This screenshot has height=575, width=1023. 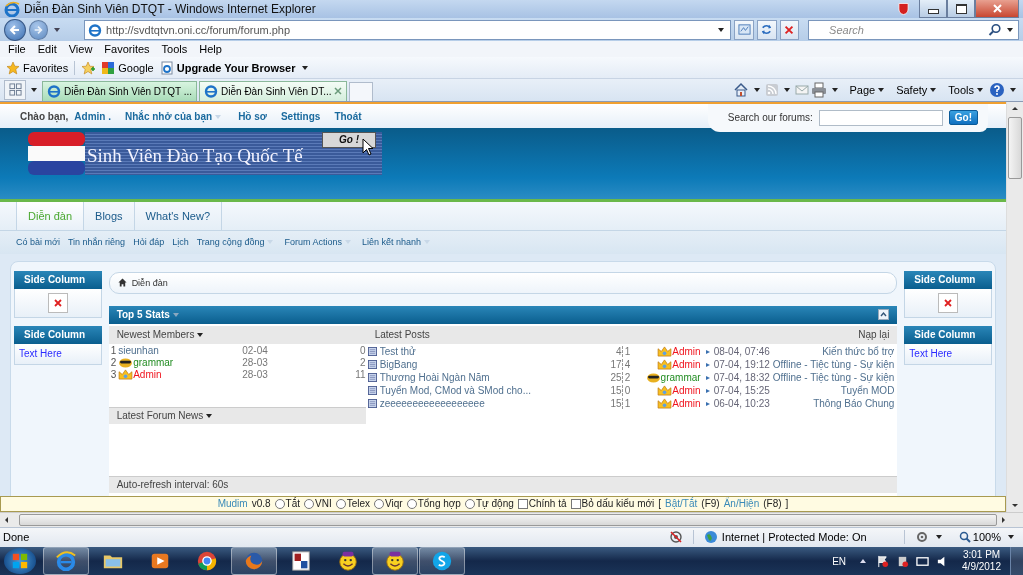 What do you see at coordinates (997, 89) in the screenshot?
I see `help-icon` at bounding box center [997, 89].